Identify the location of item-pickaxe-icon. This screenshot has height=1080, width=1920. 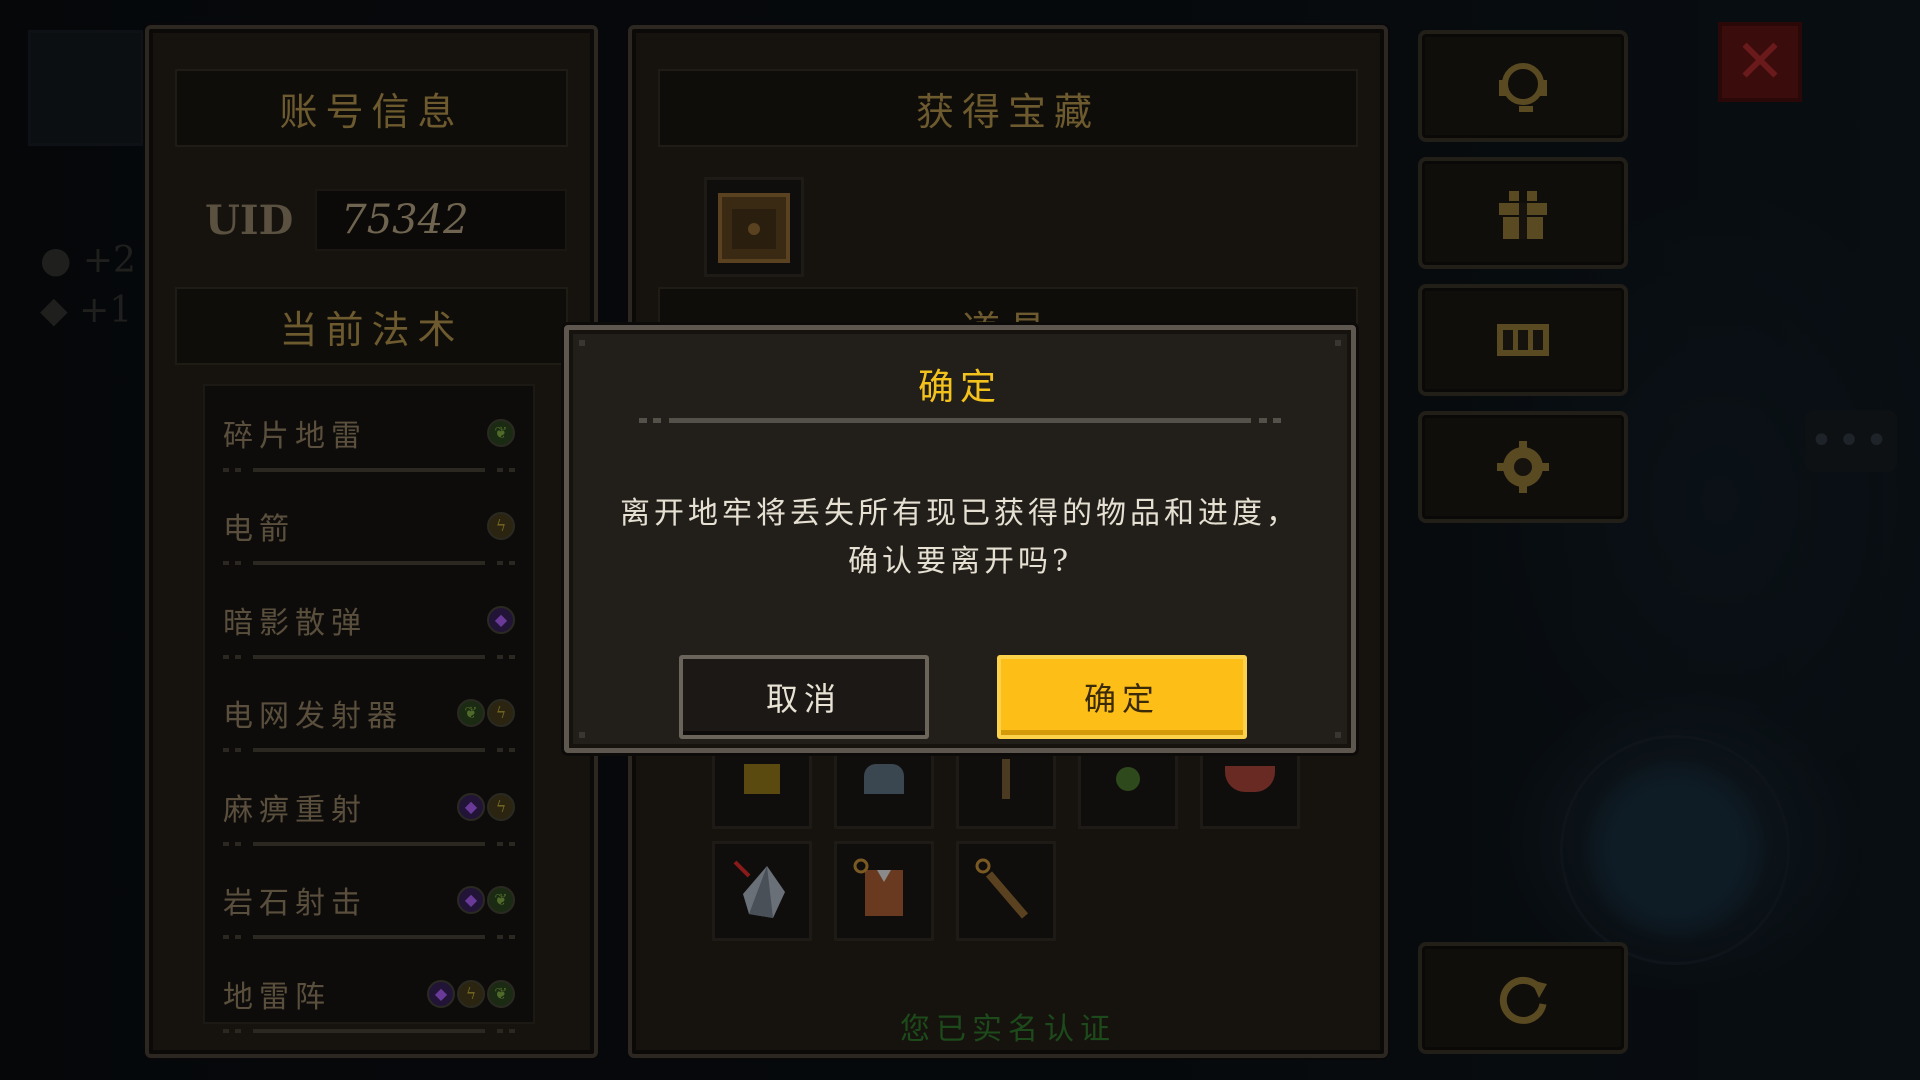
(1002, 888).